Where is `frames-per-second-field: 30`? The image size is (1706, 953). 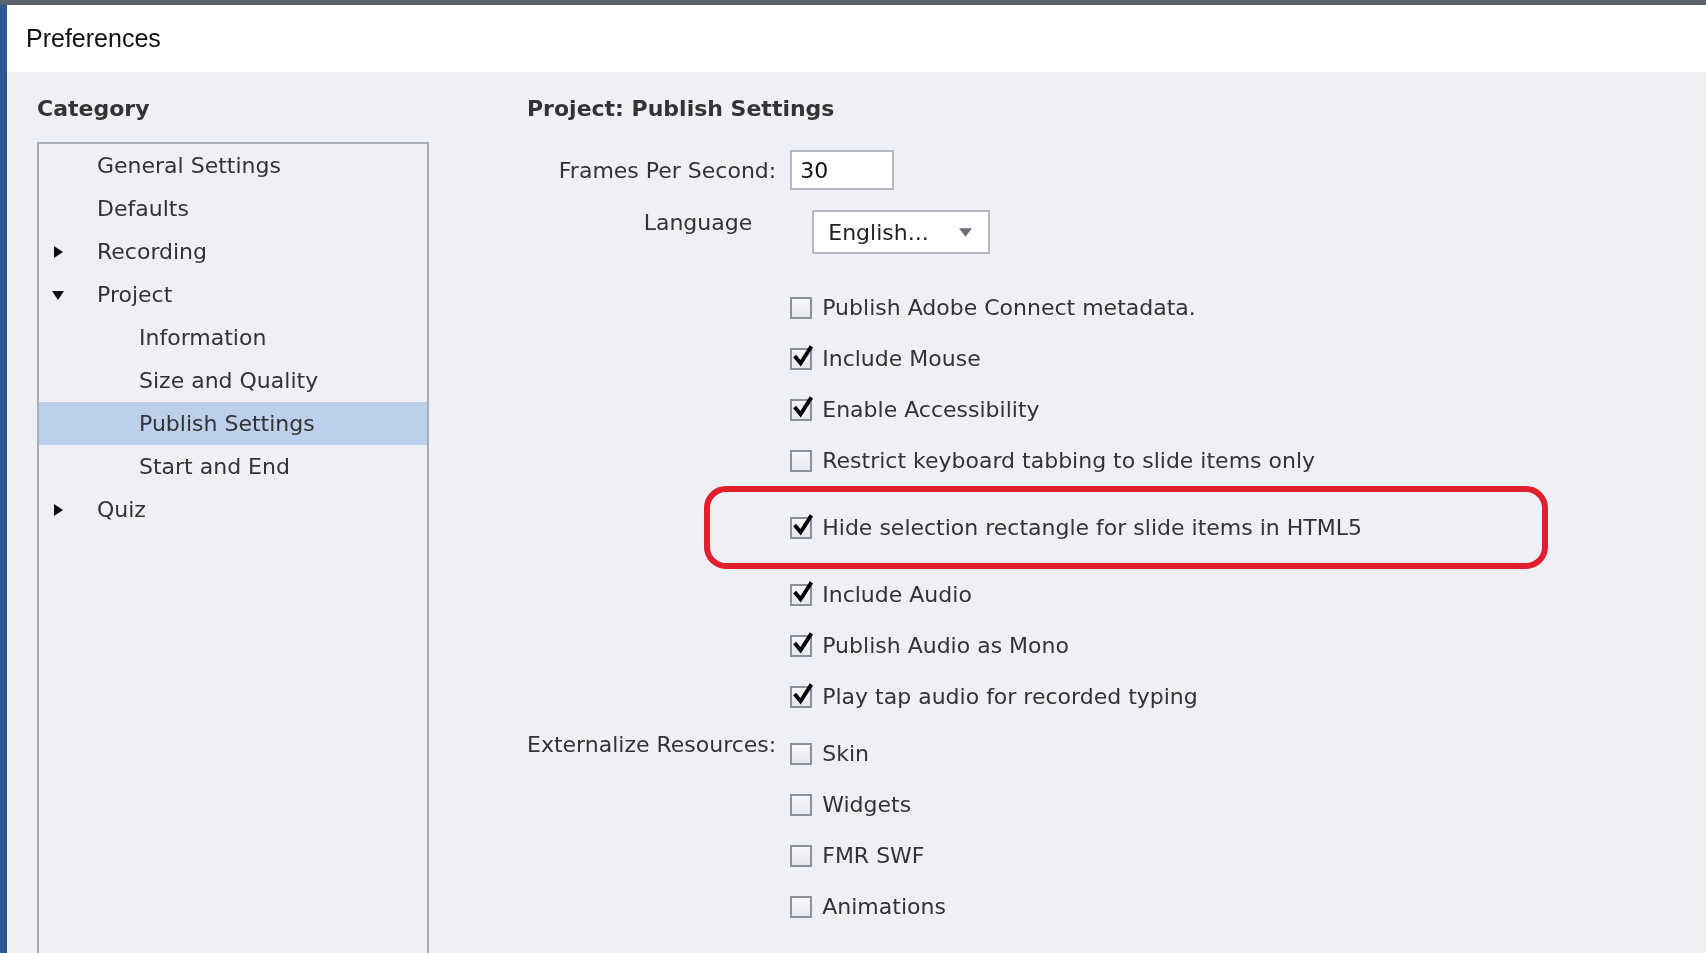 frames-per-second-field: 30 is located at coordinates (842, 170).